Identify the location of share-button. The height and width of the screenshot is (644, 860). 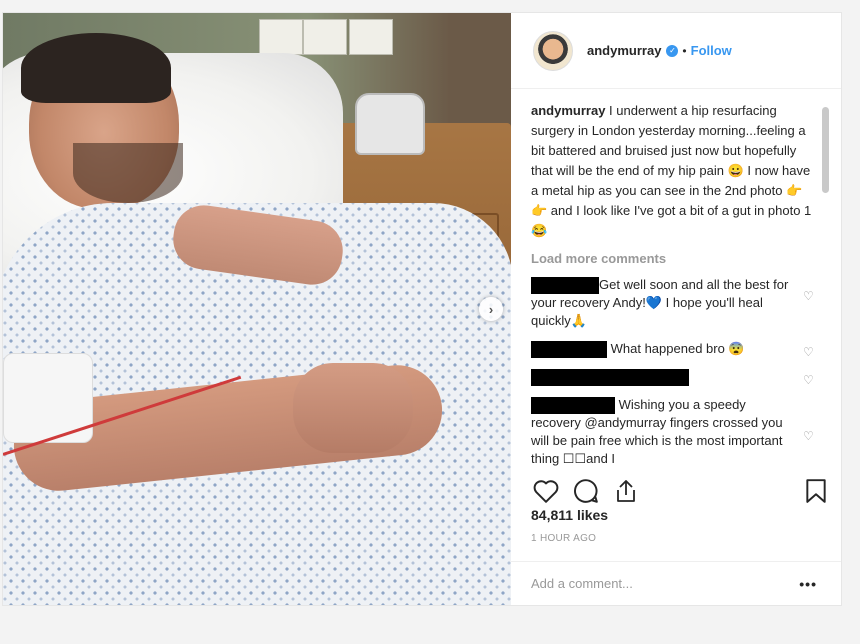
(626, 491).